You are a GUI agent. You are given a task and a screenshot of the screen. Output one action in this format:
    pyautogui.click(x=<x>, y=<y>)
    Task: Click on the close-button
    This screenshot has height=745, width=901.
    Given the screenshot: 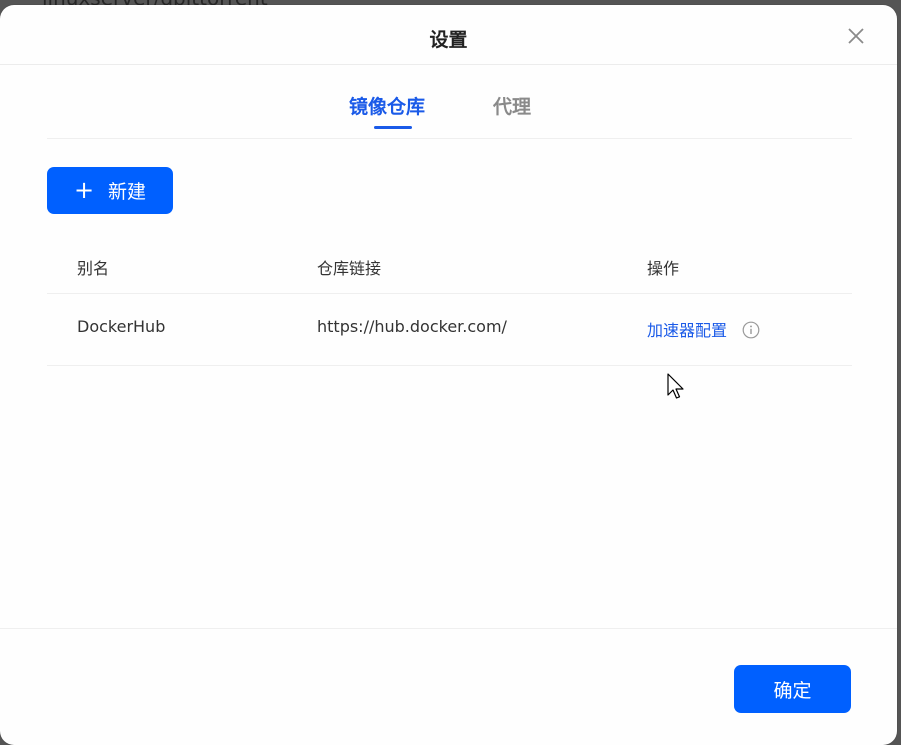 What is the action you would take?
    pyautogui.click(x=856, y=36)
    